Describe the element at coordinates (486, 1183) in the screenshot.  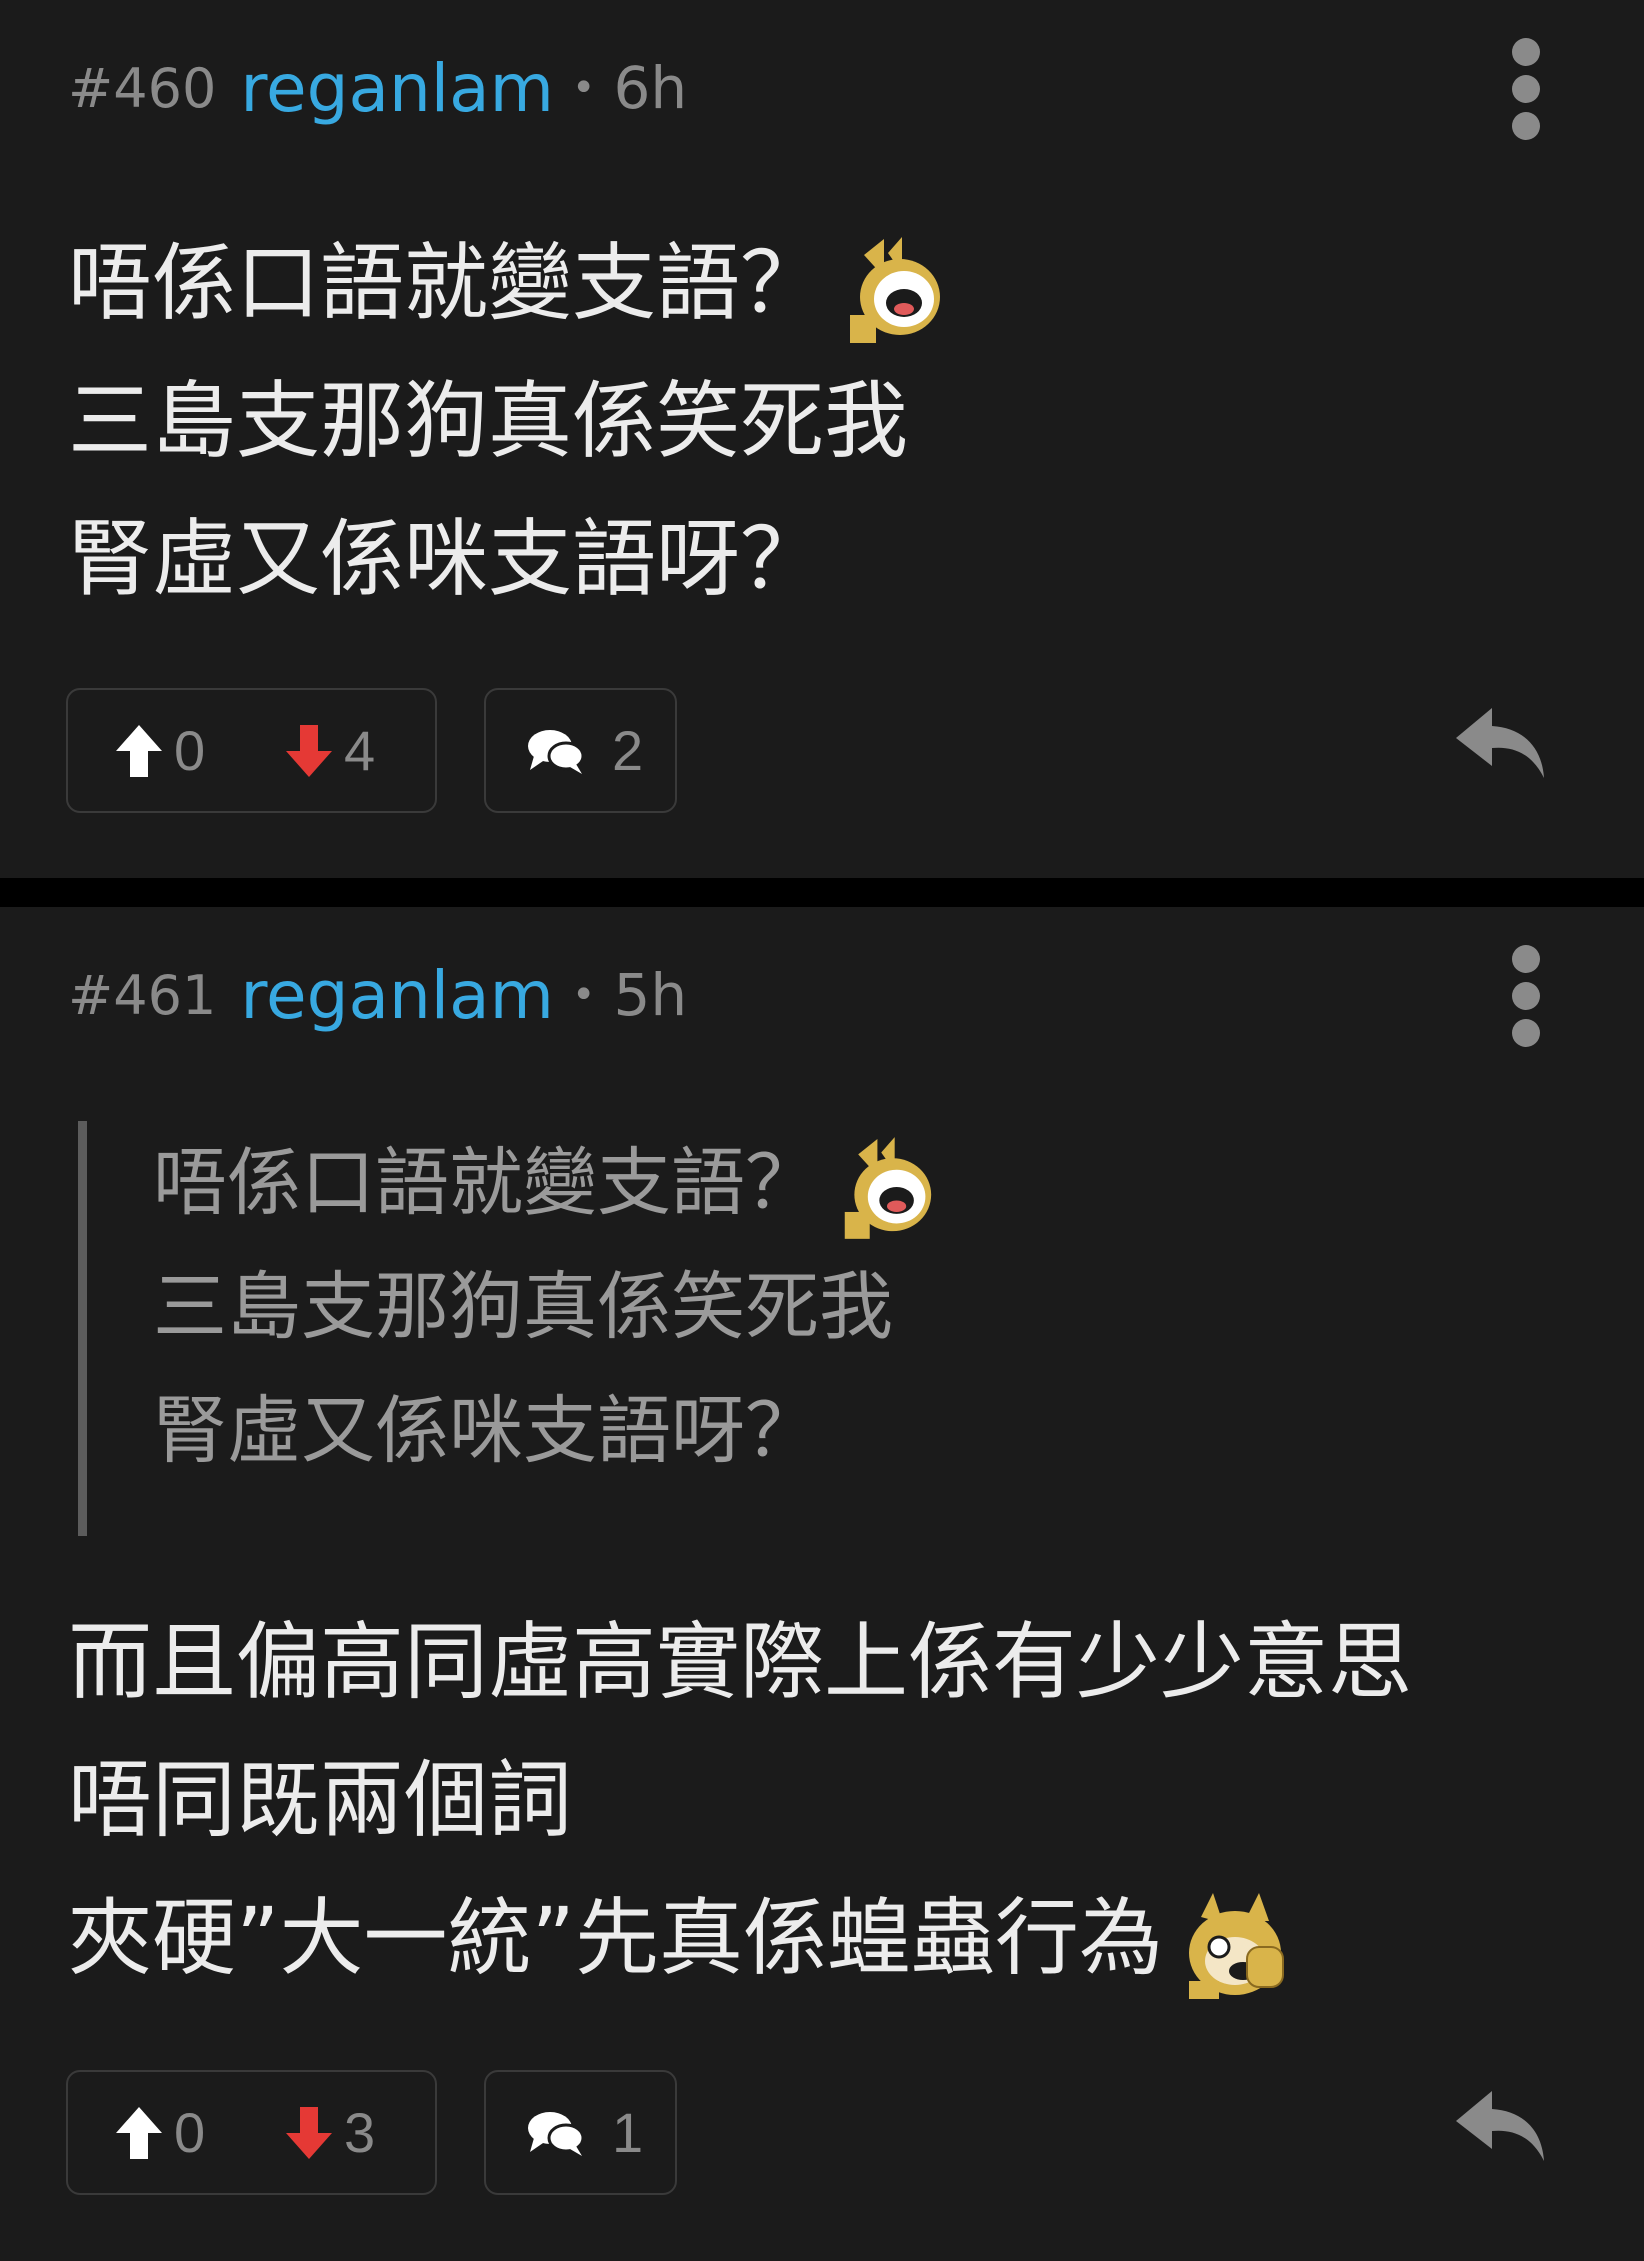
I see `quote-line: 唔係口語就變支語？` at that location.